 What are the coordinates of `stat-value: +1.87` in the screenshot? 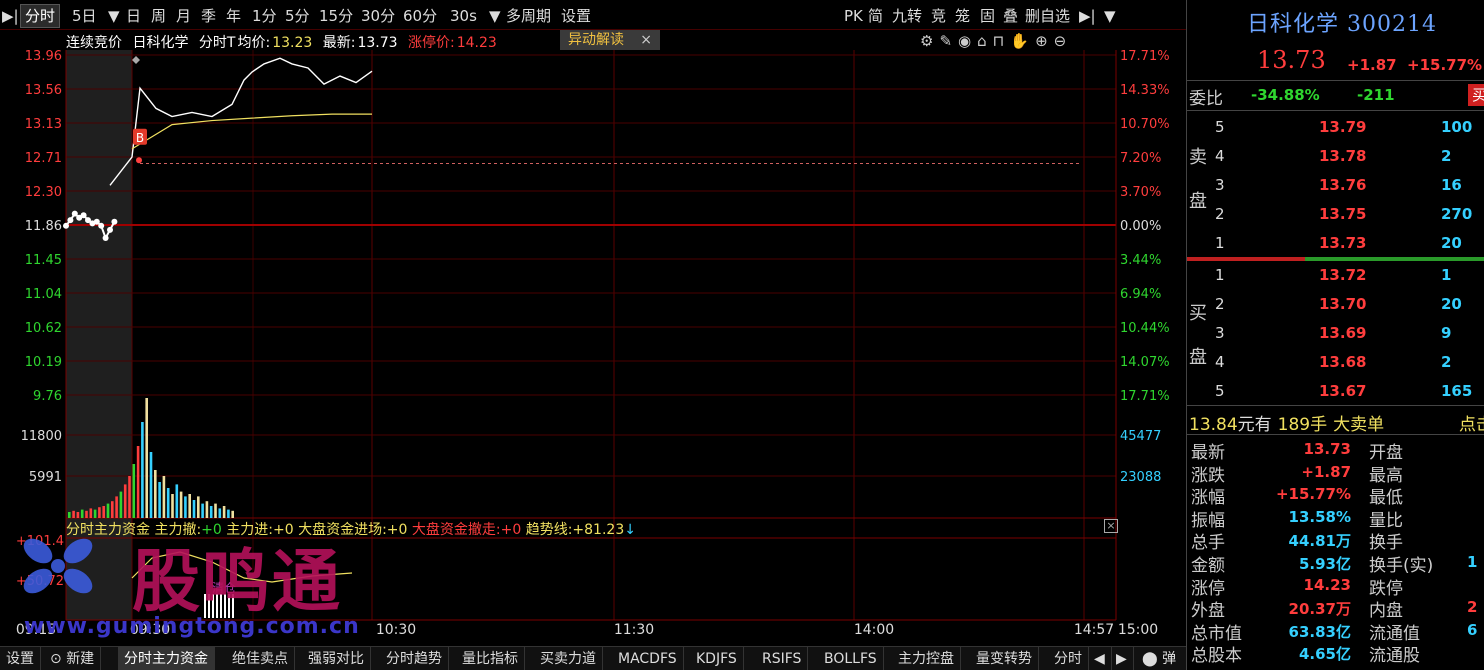 It's located at (1326, 471).